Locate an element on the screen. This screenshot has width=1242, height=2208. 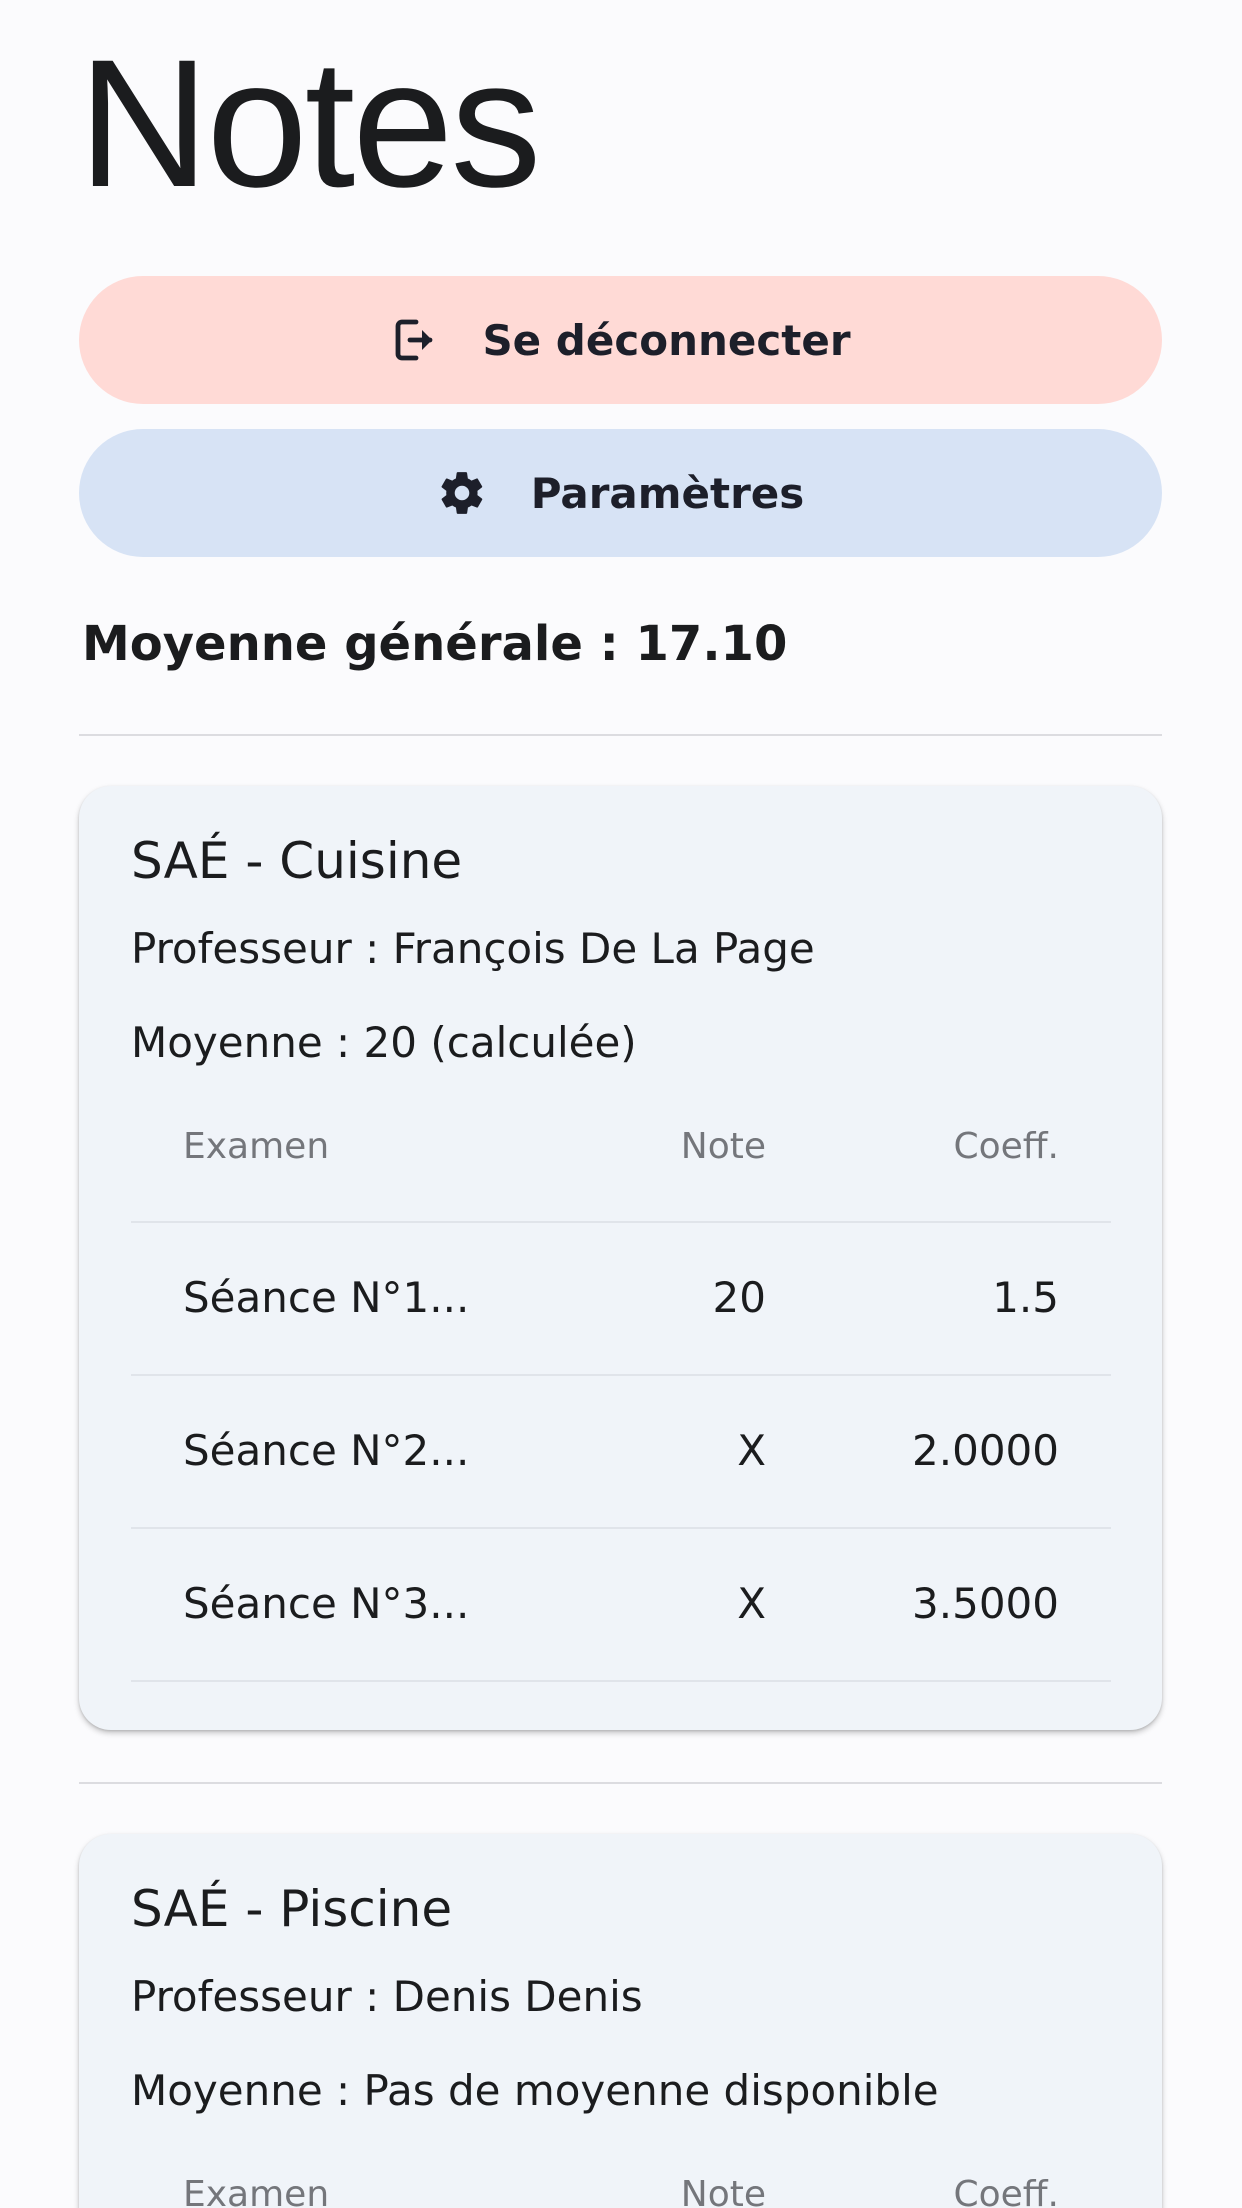
logout-label: Se déconnecter is located at coordinates (666, 340).